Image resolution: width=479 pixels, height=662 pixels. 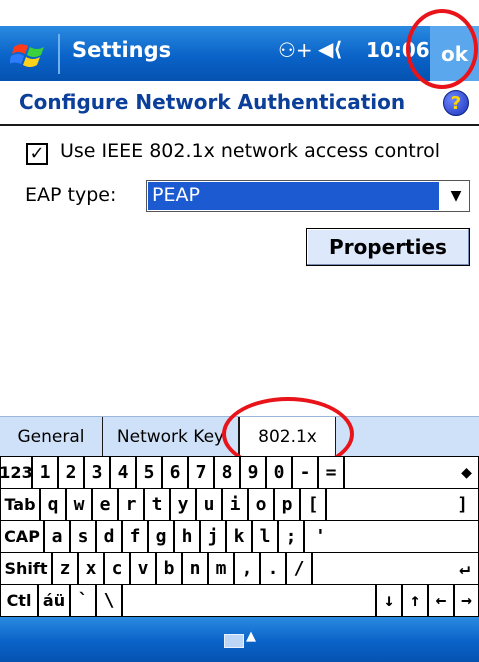 What do you see at coordinates (79, 504) in the screenshot?
I see `key-w: w` at bounding box center [79, 504].